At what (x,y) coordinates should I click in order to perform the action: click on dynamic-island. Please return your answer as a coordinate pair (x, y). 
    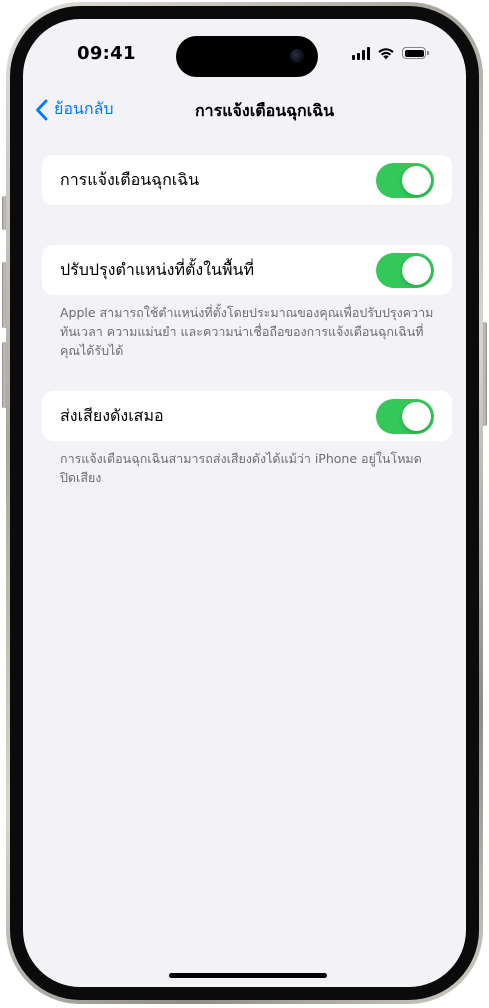
    Looking at the image, I should click on (247, 56).